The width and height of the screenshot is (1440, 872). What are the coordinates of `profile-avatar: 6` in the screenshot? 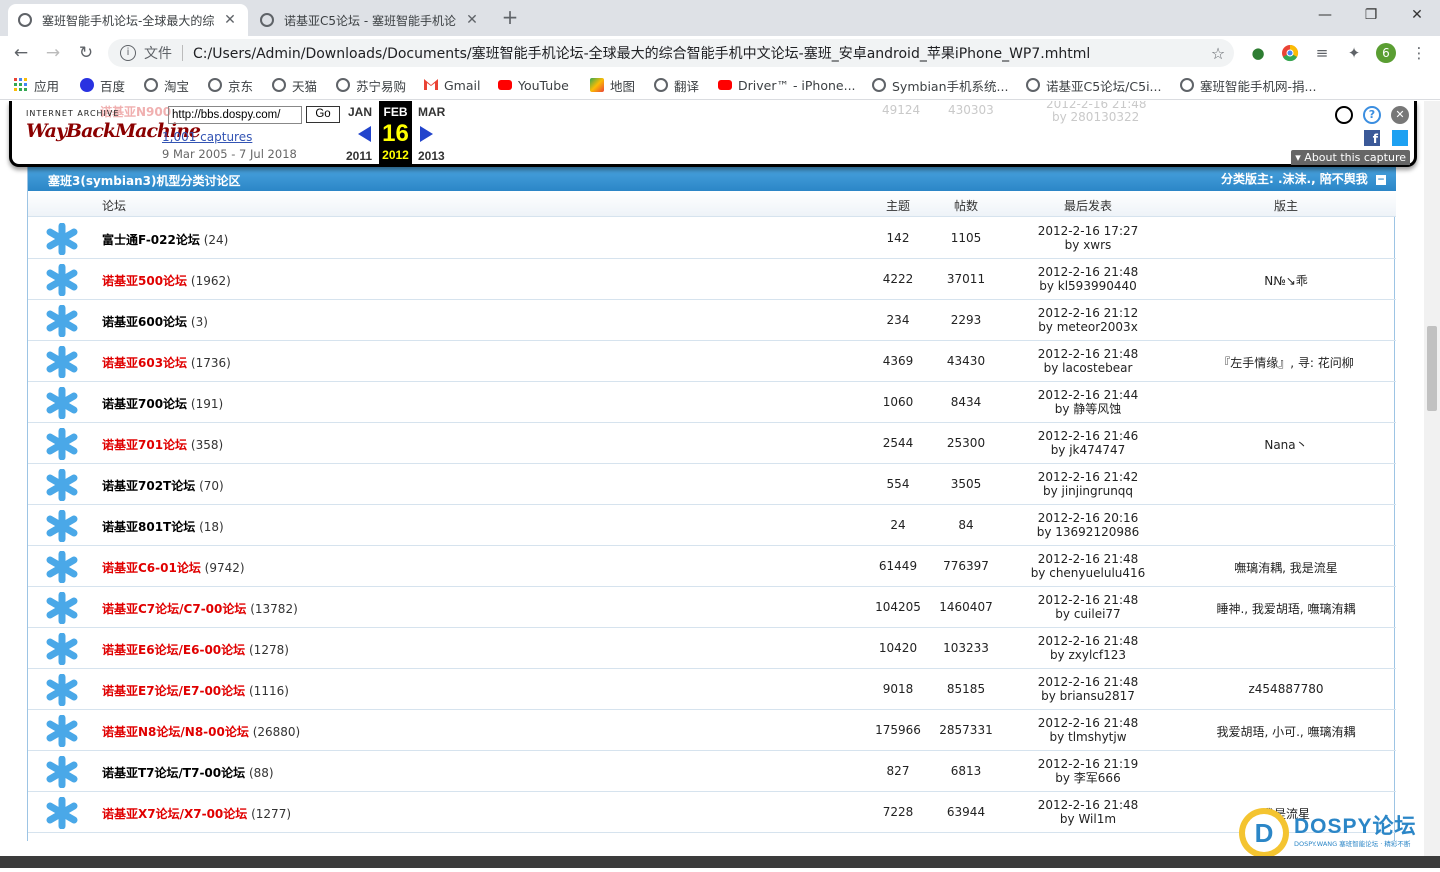 It's located at (1386, 53).